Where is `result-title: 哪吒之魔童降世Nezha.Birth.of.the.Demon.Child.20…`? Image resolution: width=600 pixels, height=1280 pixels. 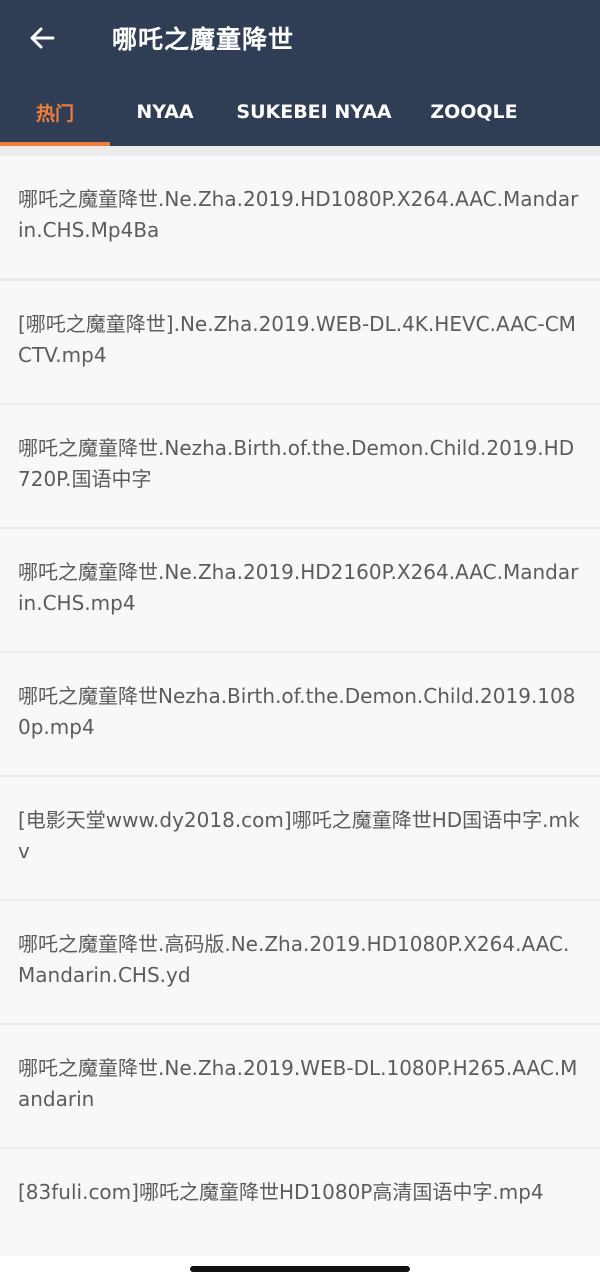 result-title: 哪吒之魔童降世Nezha.Birth.of.the.Demon.Child.20… is located at coordinates (297, 711).